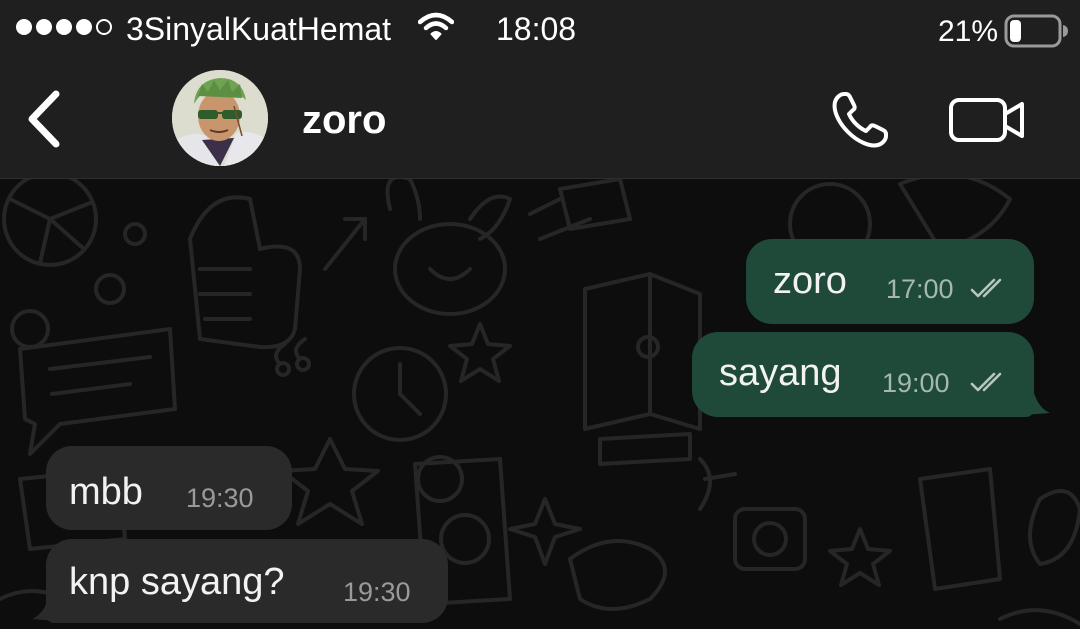 Image resolution: width=1080 pixels, height=629 pixels. What do you see at coordinates (780, 373) in the screenshot?
I see `message-text: sayang` at bounding box center [780, 373].